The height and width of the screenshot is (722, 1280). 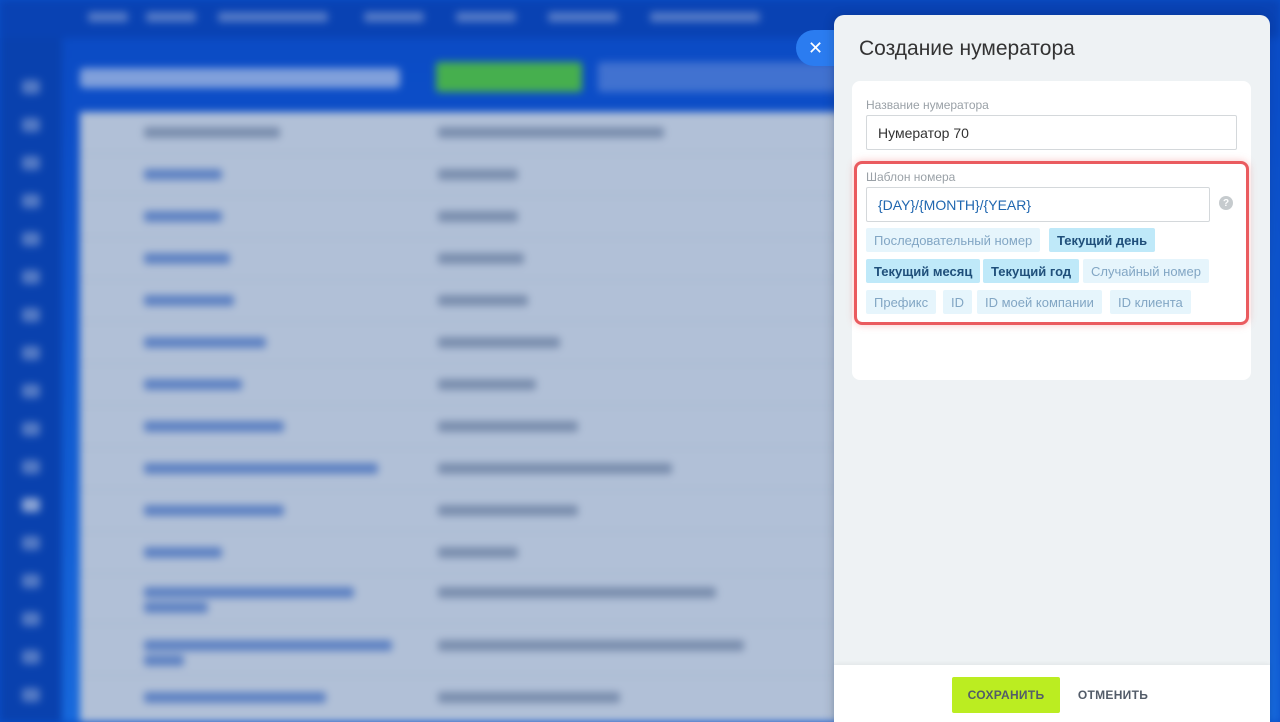 I want to click on tag-current-month: Текущий месяц, so click(x=923, y=271).